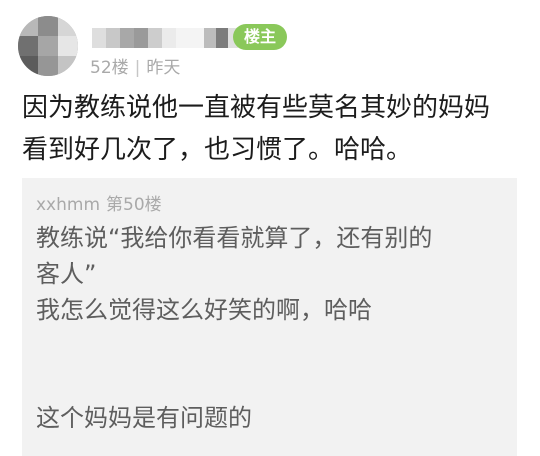 The image size is (540, 456). What do you see at coordinates (217, 150) in the screenshot?
I see `content-line: 看到好几次了，也习惯了。哈哈。` at bounding box center [217, 150].